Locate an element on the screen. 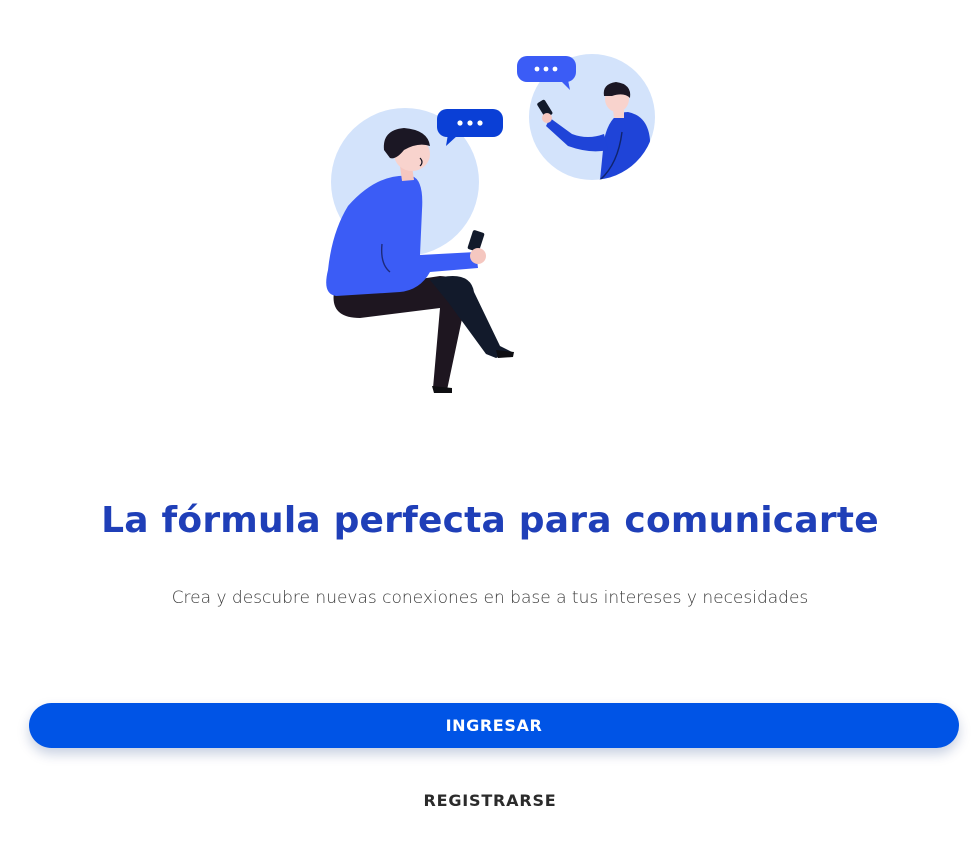  login-button: INGRESAR is located at coordinates (494, 725).